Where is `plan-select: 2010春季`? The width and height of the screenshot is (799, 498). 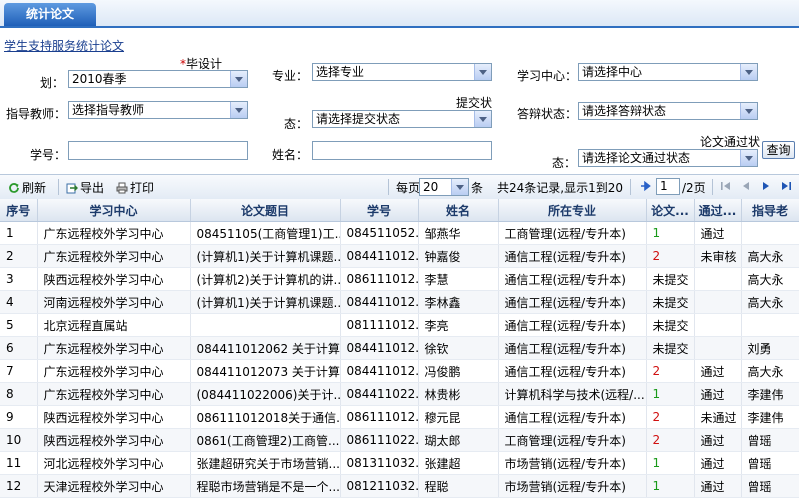 plan-select: 2010春季 is located at coordinates (158, 79).